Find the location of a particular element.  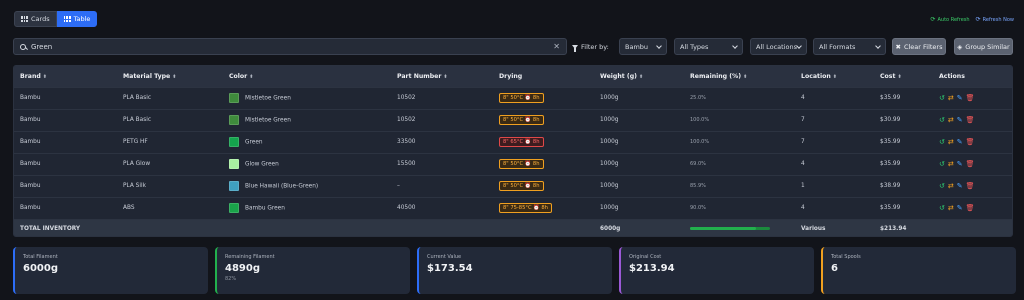

header-location: Location ⬍ is located at coordinates (834, 76).